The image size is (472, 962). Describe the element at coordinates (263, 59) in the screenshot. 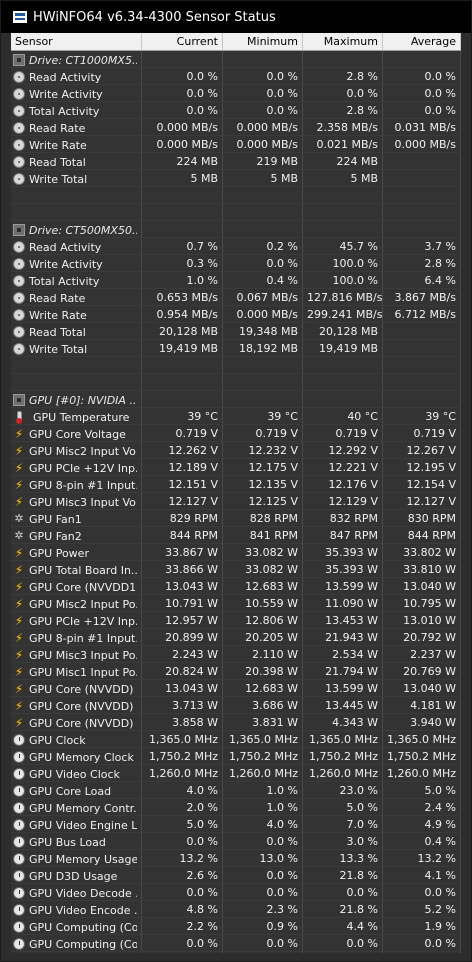

I see `minimum-value` at that location.